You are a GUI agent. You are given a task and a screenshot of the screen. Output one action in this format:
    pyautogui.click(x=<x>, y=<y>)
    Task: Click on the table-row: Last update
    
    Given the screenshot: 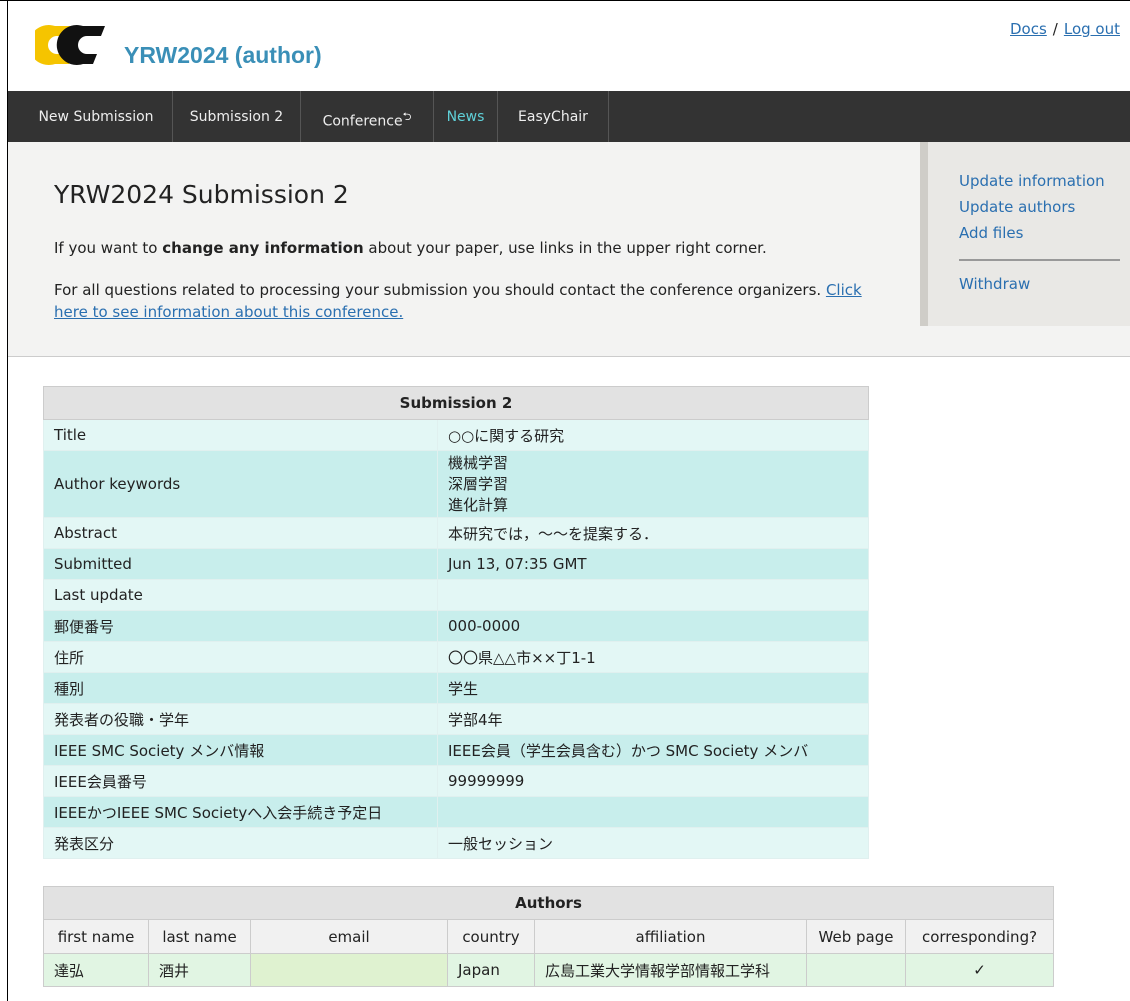 What is the action you would take?
    pyautogui.click(x=456, y=595)
    